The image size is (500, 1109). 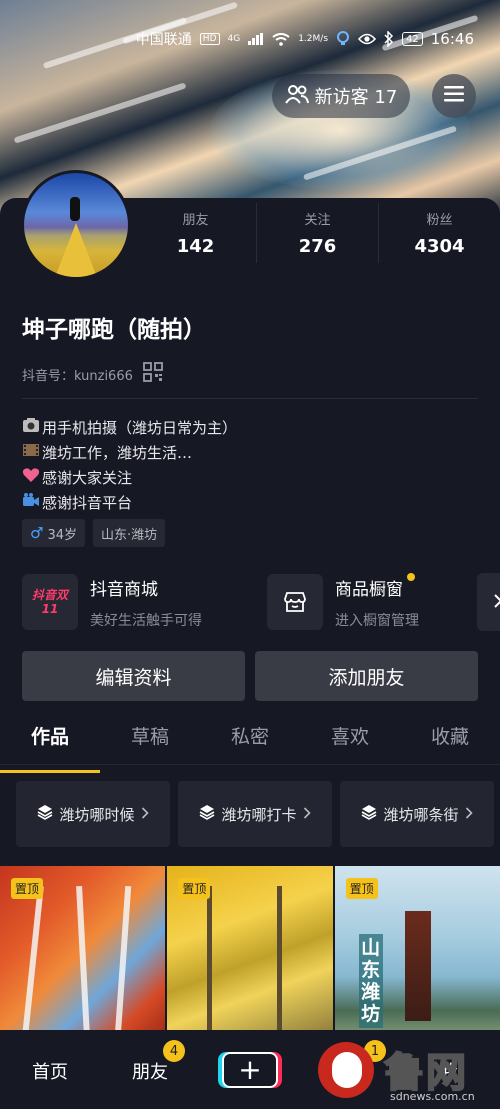 I want to click on plus-icon: +, so click(x=250, y=1070).